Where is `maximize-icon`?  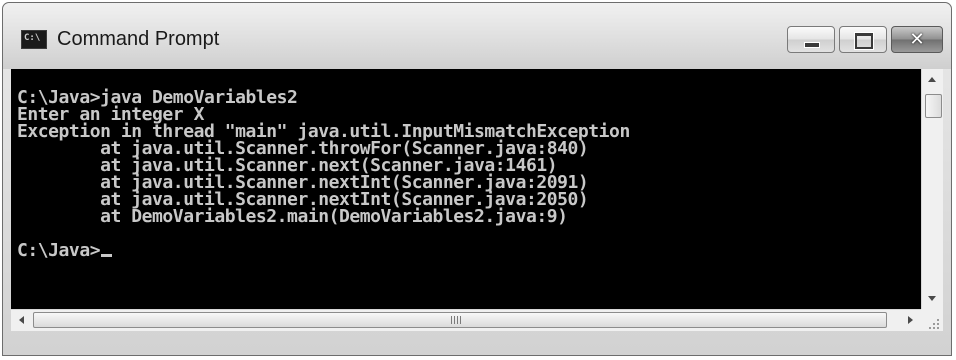
maximize-icon is located at coordinates (864, 41).